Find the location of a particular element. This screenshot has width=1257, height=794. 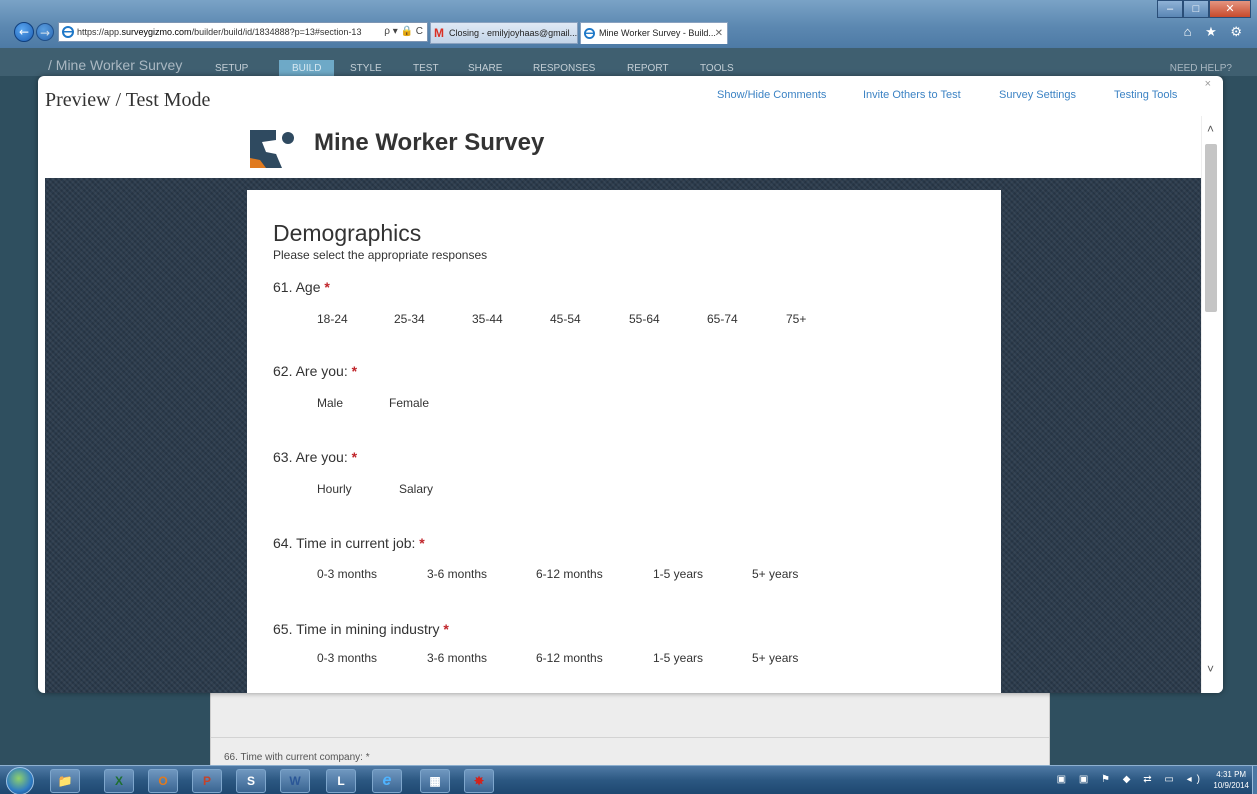

question-title-time-in-job: 64. Time in current job: * is located at coordinates (349, 543).